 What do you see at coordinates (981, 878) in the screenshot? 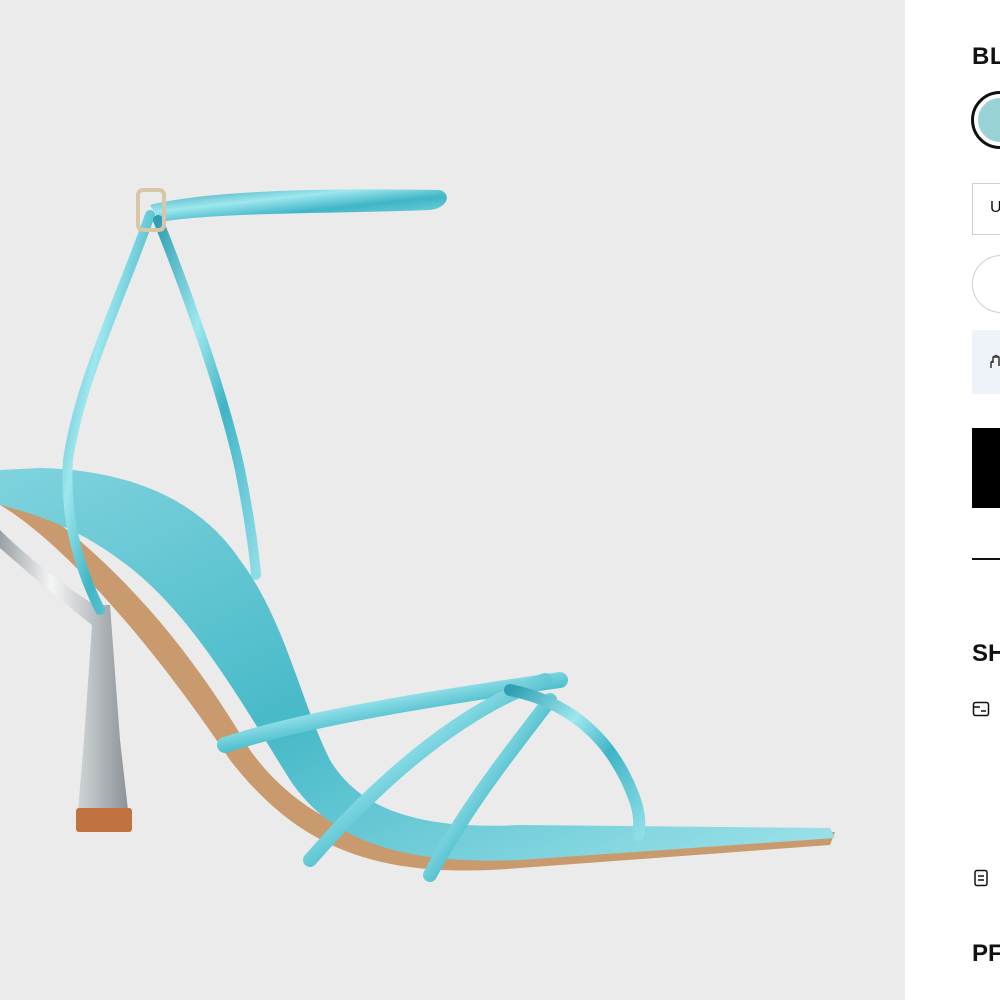
I see `document-icon` at bounding box center [981, 878].